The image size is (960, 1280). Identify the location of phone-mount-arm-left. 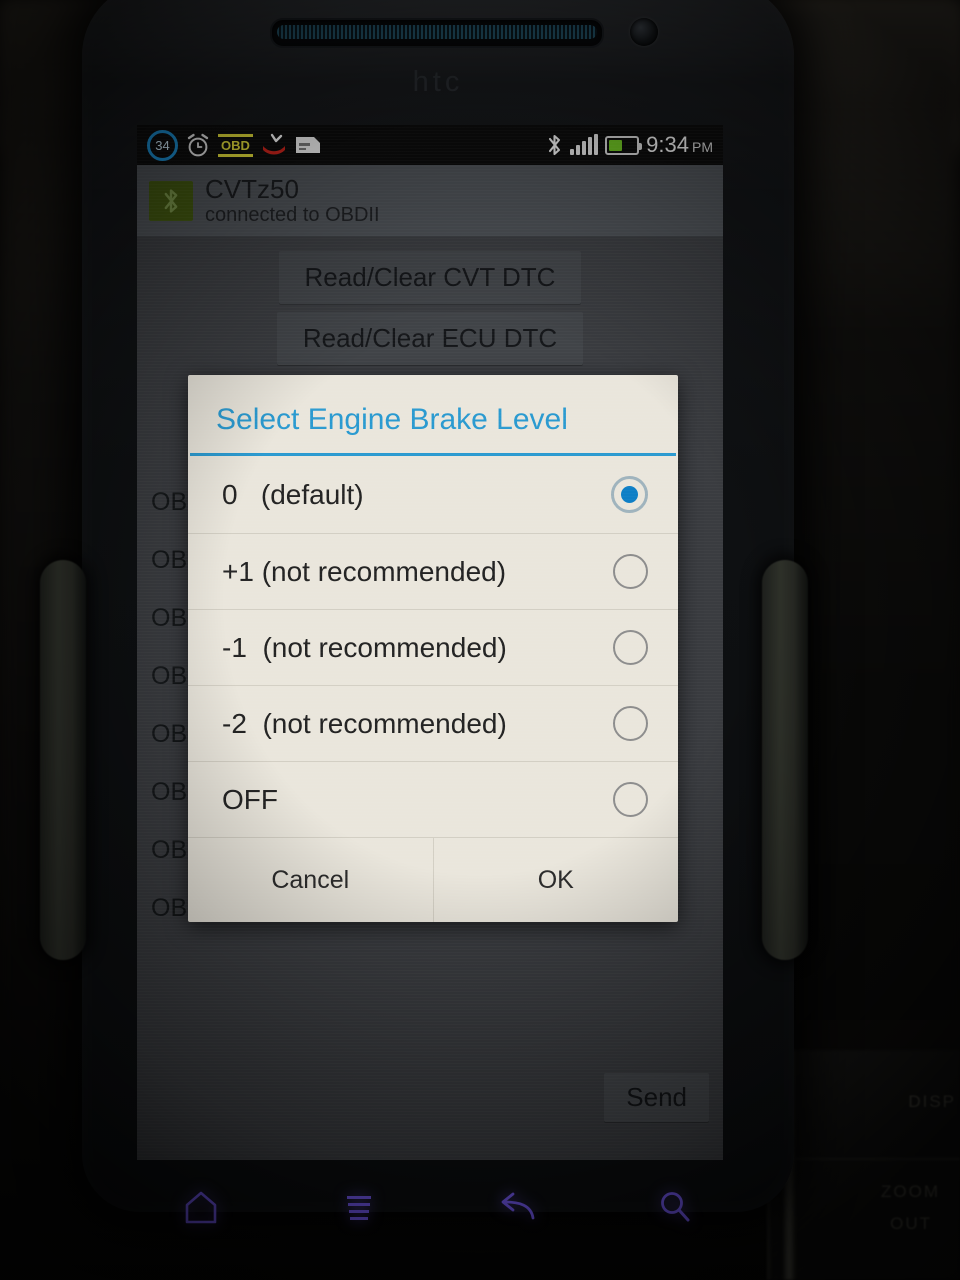
(63, 760).